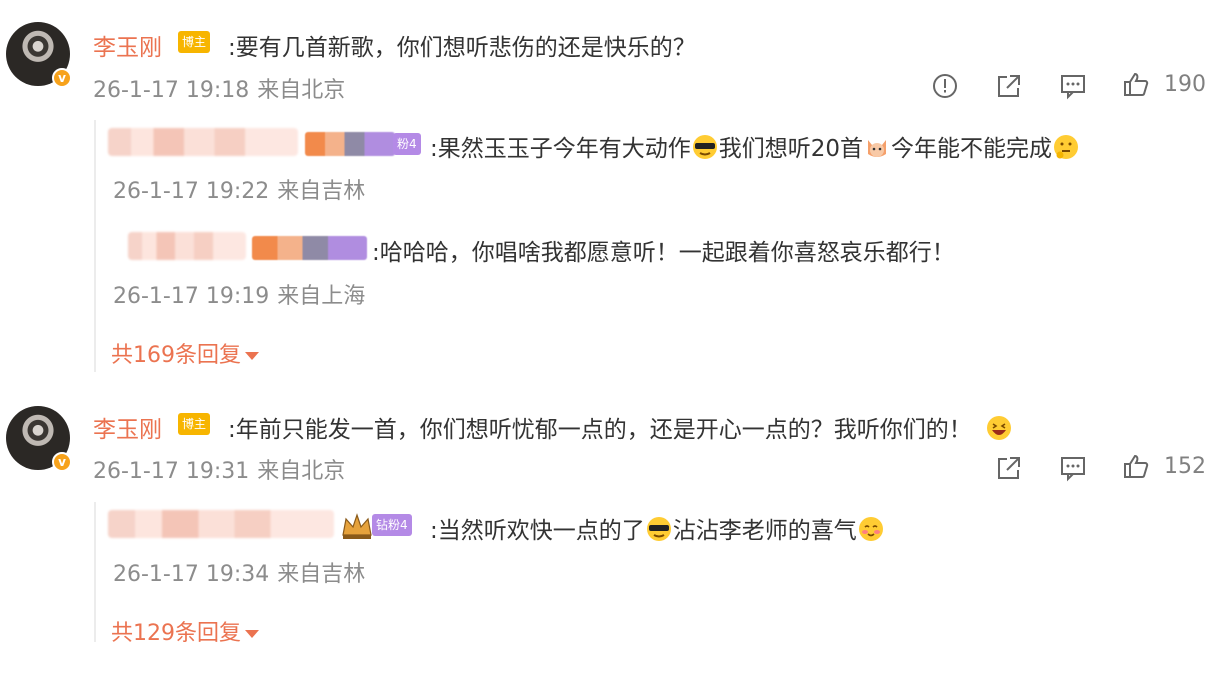 This screenshot has height=678, width=1207. I want to click on reply-text-part: 我们想听20首, so click(791, 149).